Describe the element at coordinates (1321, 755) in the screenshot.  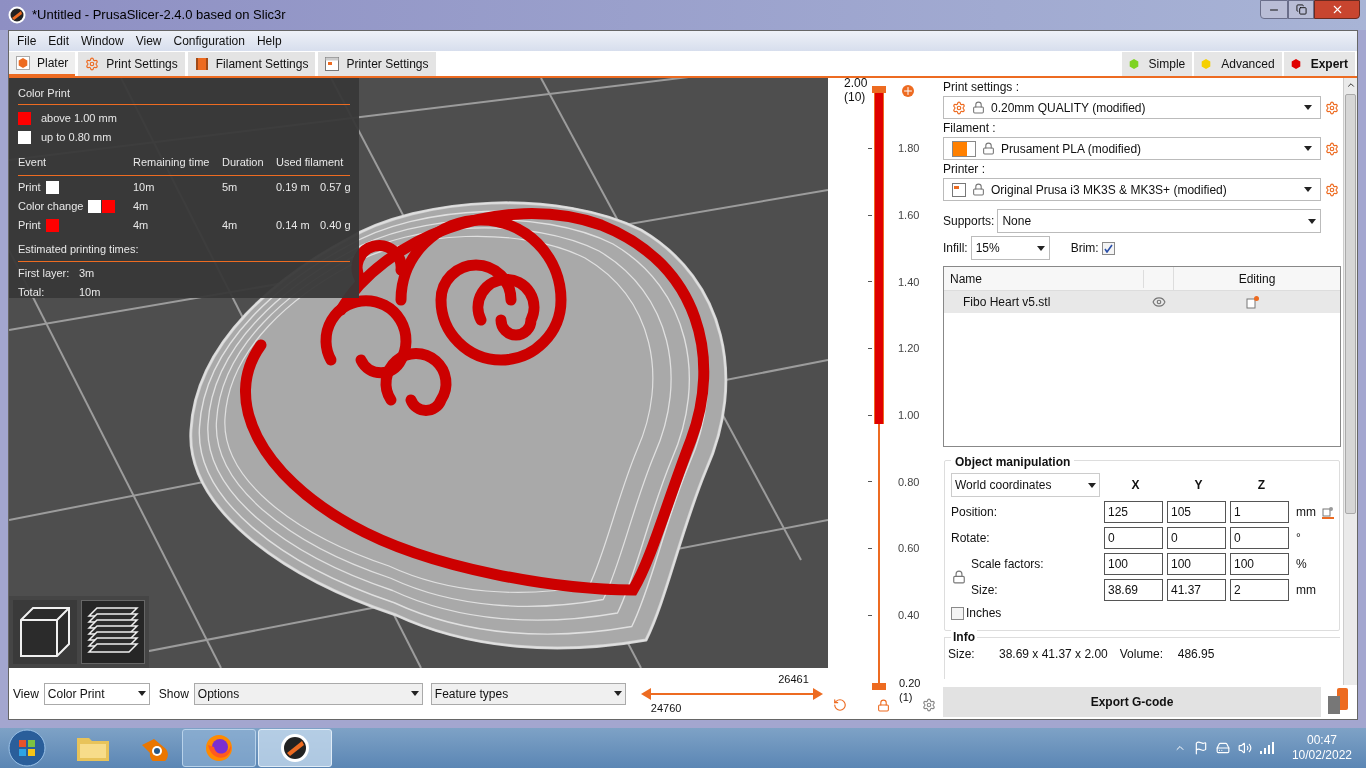
I see `clock-date: 10/02/2022` at that location.